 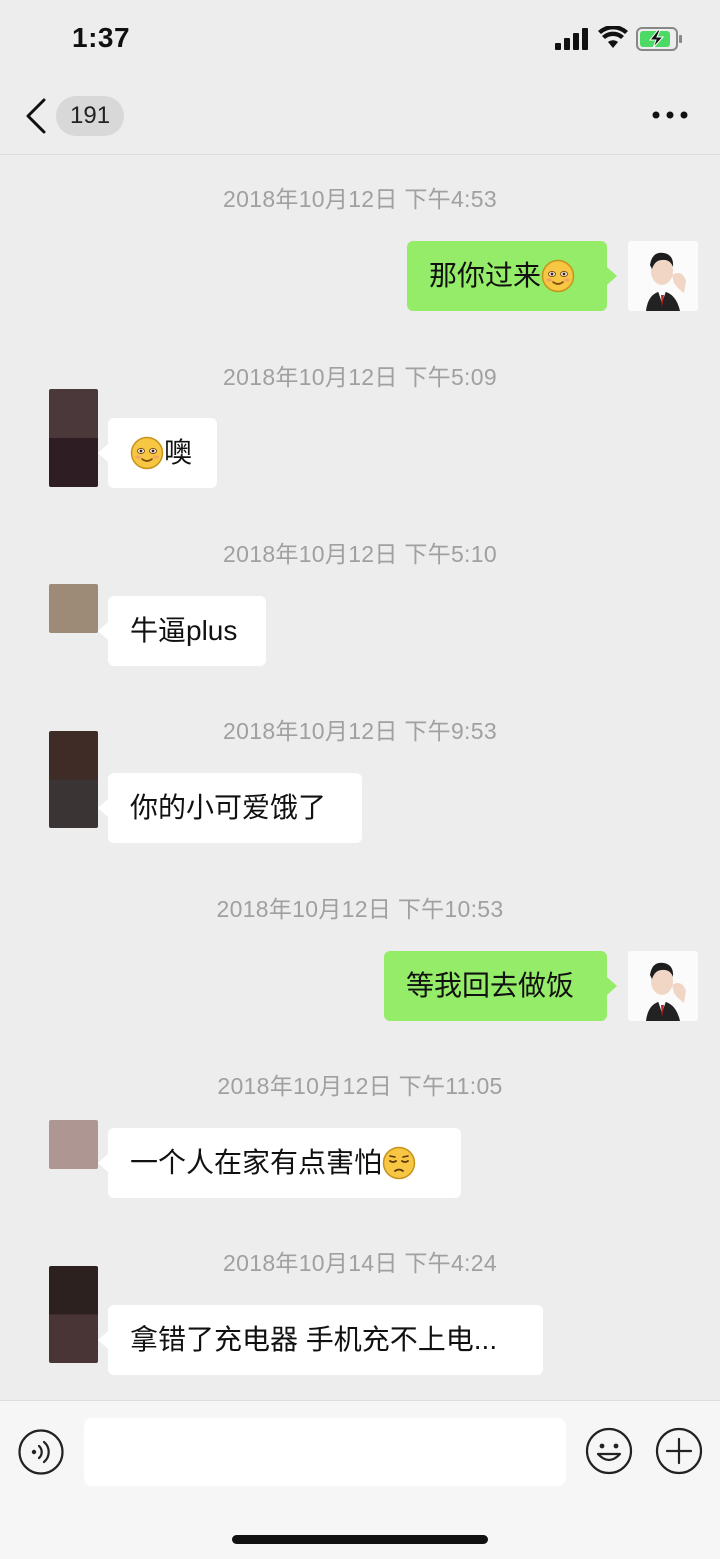 What do you see at coordinates (360, 909) in the screenshot?
I see `message-timestamp: 2018年10月12日 下午10:53` at bounding box center [360, 909].